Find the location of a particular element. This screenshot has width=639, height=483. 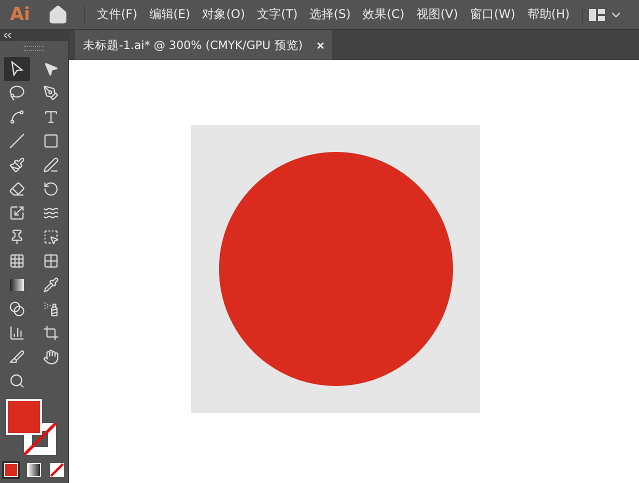

bar-chart-icon is located at coordinates (17, 333).